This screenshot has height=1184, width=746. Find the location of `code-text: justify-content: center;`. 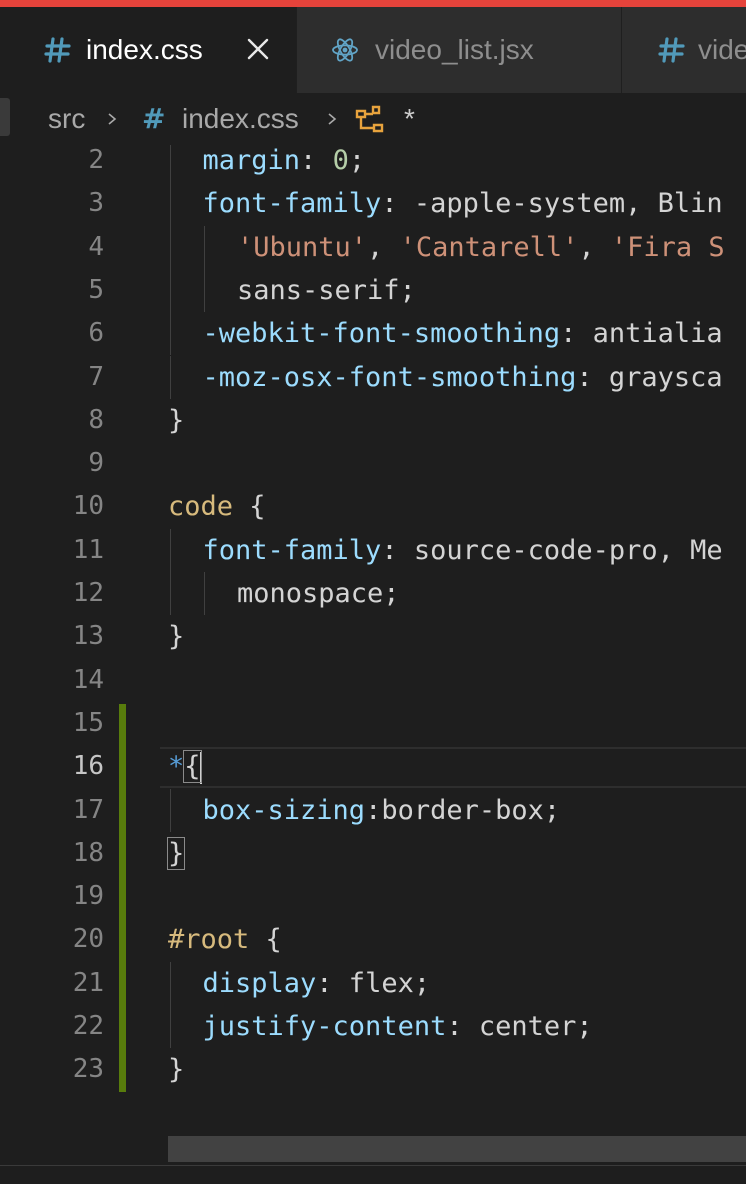

code-text: justify-content: center; is located at coordinates (398, 1026).